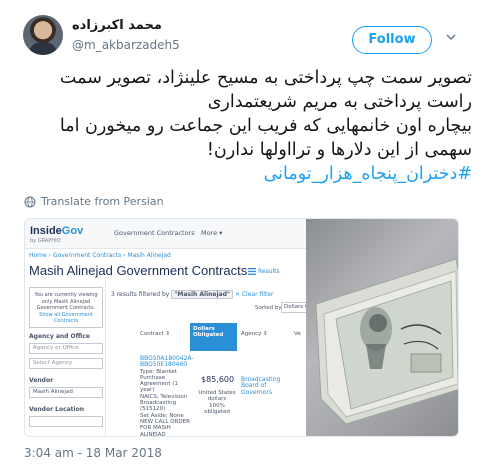 The width and height of the screenshot is (490, 469). What do you see at coordinates (66, 392) in the screenshot?
I see `vendor-field: Masih Alinejad` at bounding box center [66, 392].